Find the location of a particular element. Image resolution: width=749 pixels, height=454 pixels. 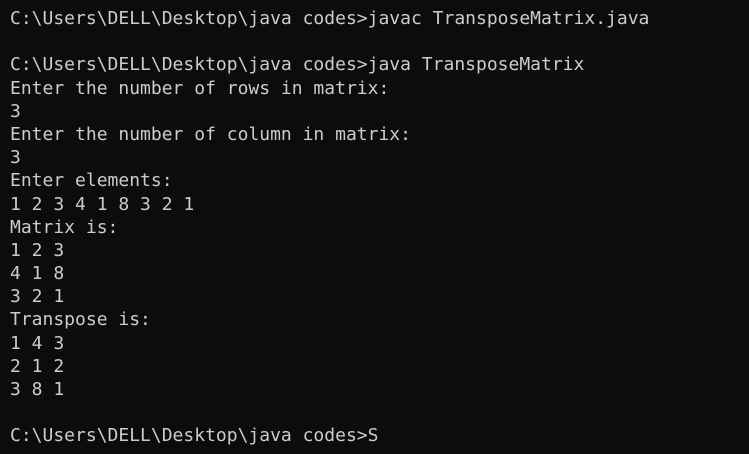

transpose-row: 3 8 1 is located at coordinates (37, 389).